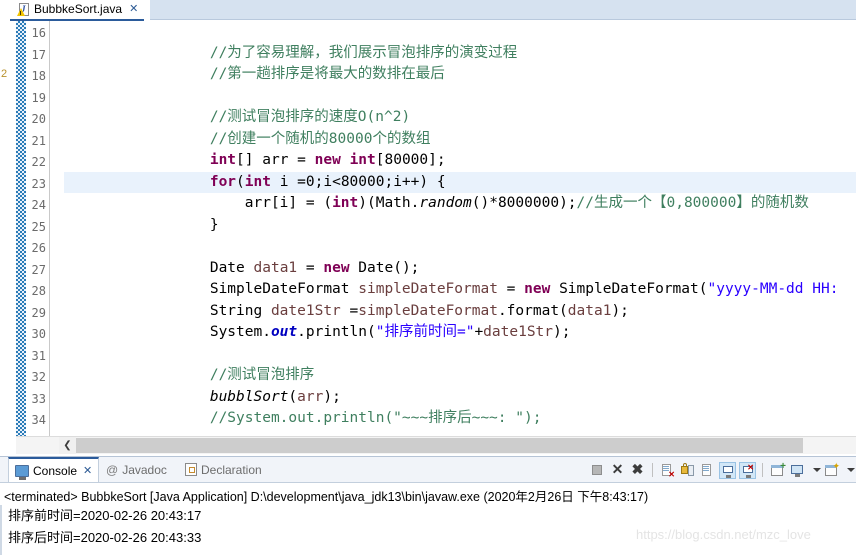  I want to click on editor-horizontal-scrollbar: ❮, so click(436, 445).